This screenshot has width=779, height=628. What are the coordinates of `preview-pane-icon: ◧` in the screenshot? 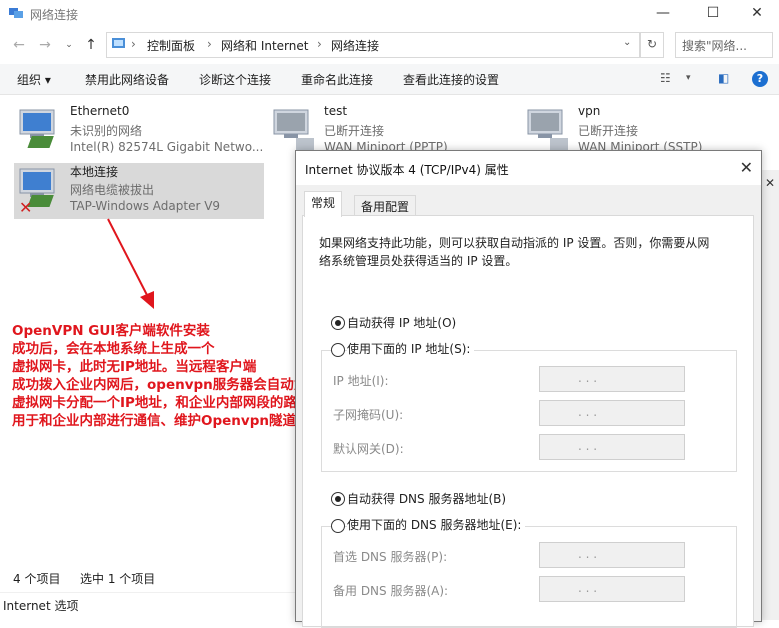 It's located at (723, 78).